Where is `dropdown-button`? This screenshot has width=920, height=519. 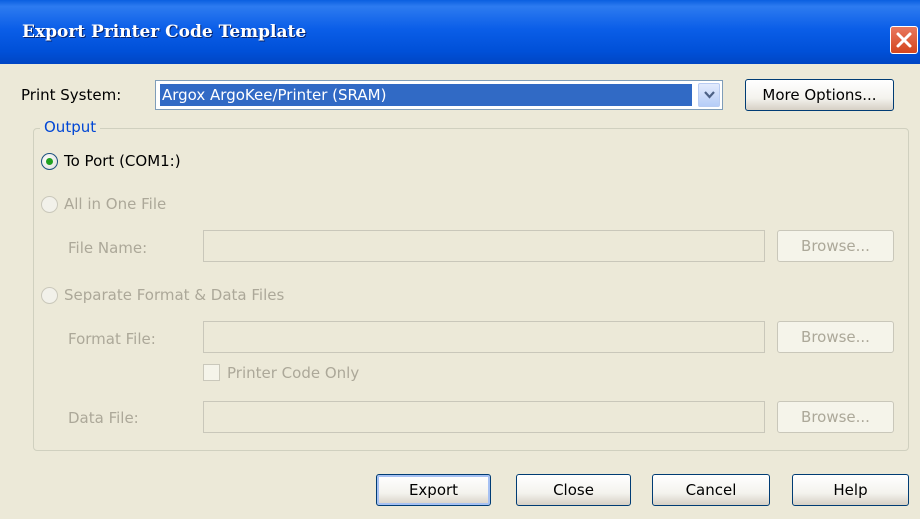
dropdown-button is located at coordinates (709, 95).